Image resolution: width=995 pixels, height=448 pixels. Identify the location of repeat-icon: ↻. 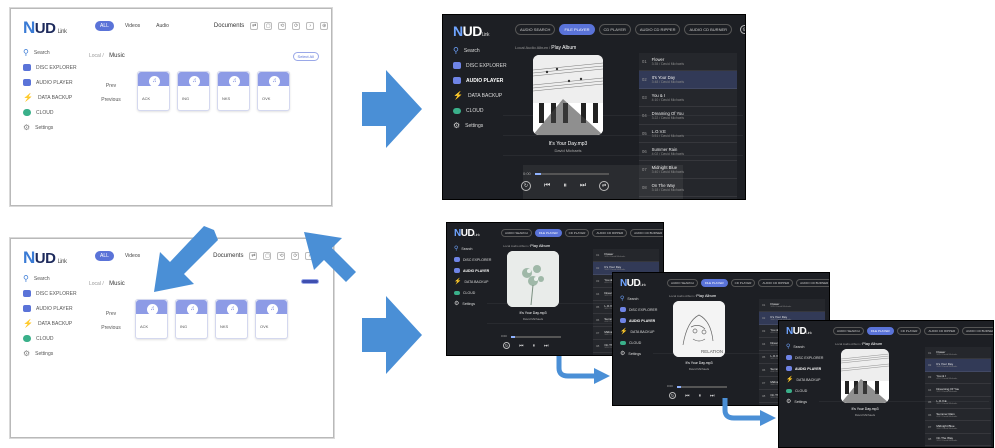
(526, 186).